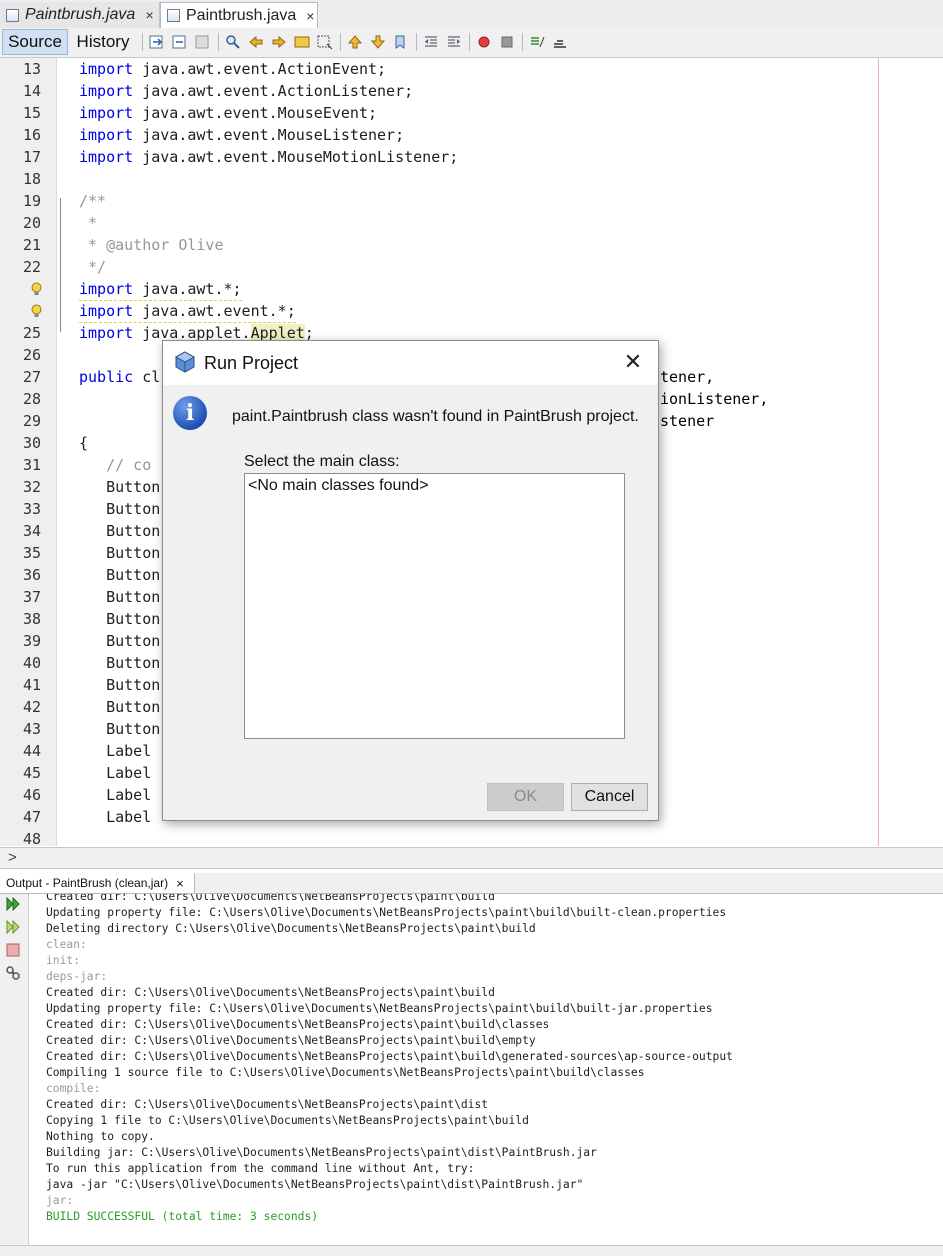 Image resolution: width=943 pixels, height=1256 pixels. Describe the element at coordinates (228, 113) in the screenshot. I see `code-text: import java.awt.event.MouseEvent;` at that location.